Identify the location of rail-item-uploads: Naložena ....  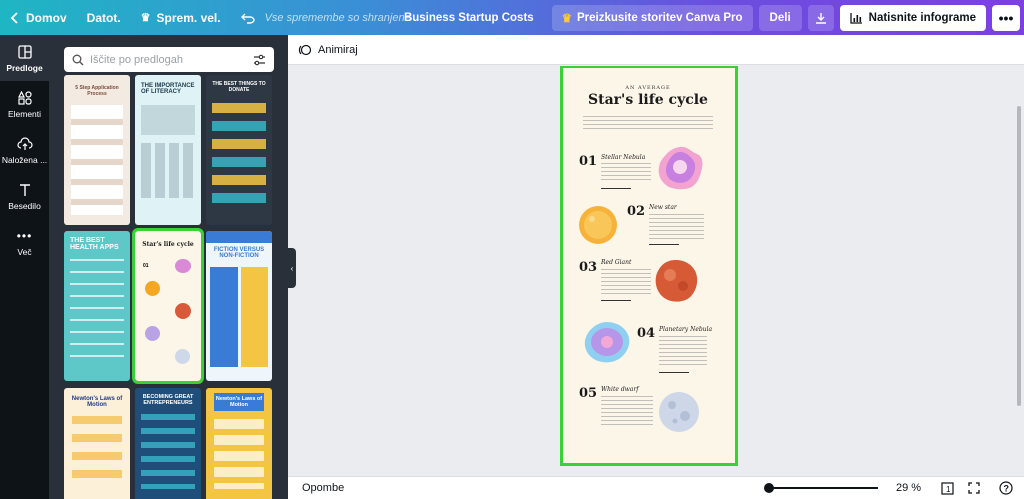
(24, 150).